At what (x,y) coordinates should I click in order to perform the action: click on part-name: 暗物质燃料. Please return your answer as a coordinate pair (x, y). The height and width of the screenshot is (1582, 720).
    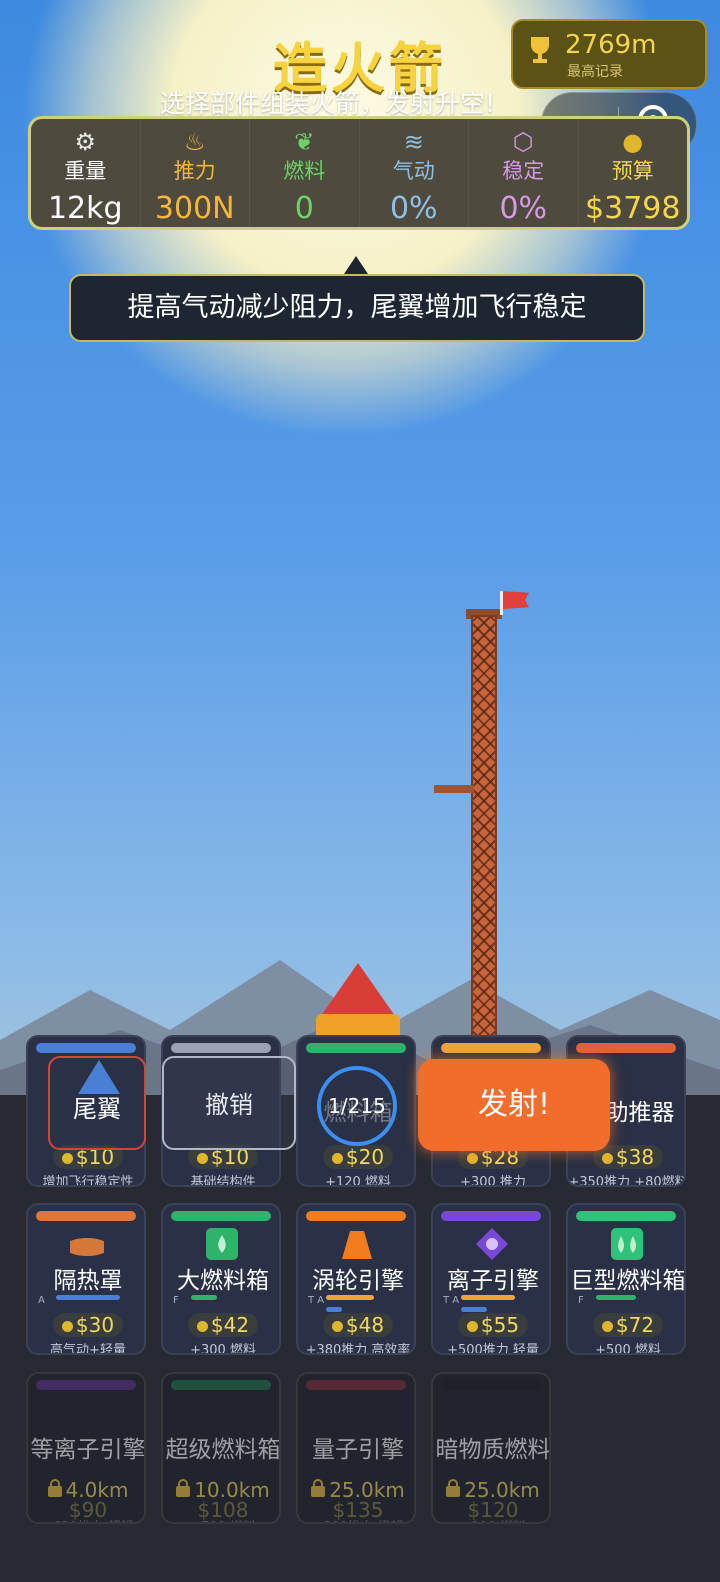
    Looking at the image, I should click on (493, 1450).